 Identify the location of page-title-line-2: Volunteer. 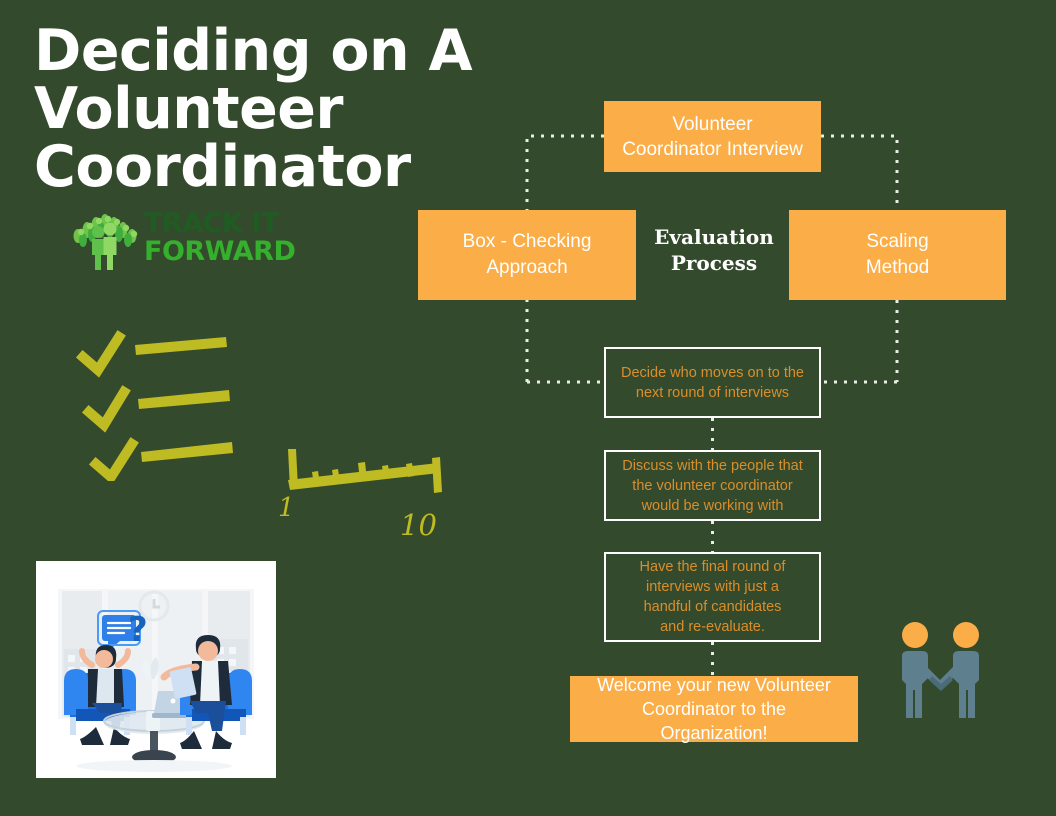
(189, 109).